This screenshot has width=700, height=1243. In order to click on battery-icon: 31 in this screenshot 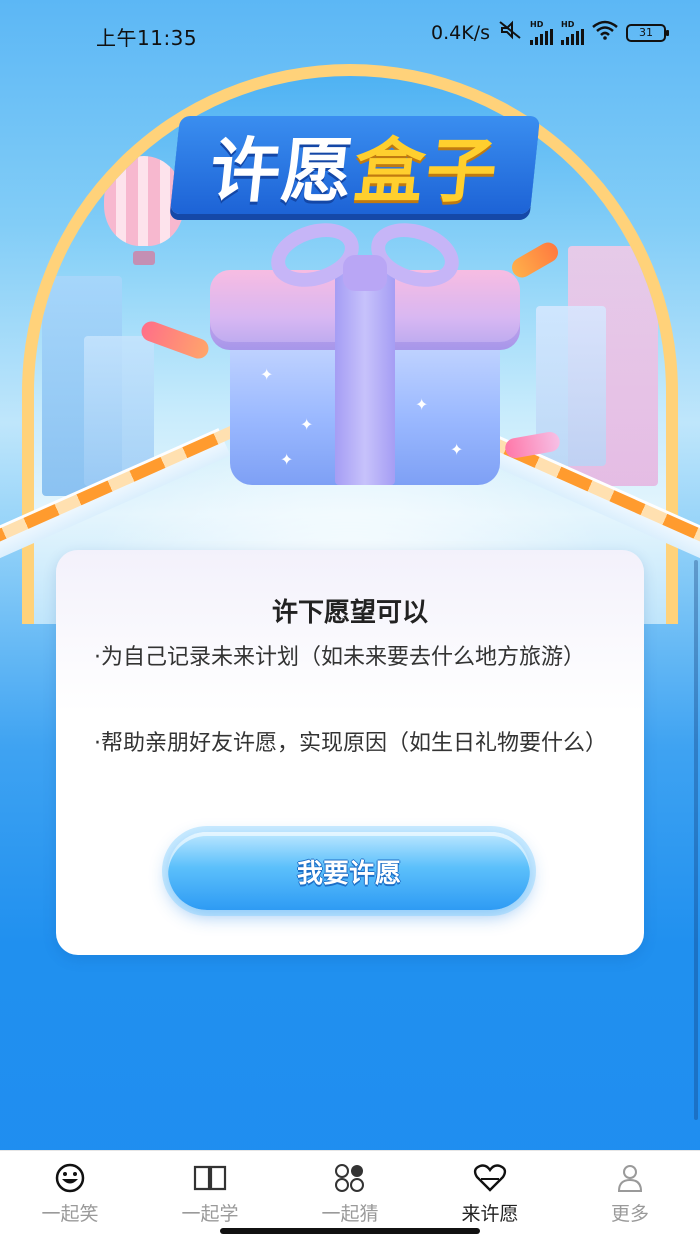, I will do `click(647, 32)`.